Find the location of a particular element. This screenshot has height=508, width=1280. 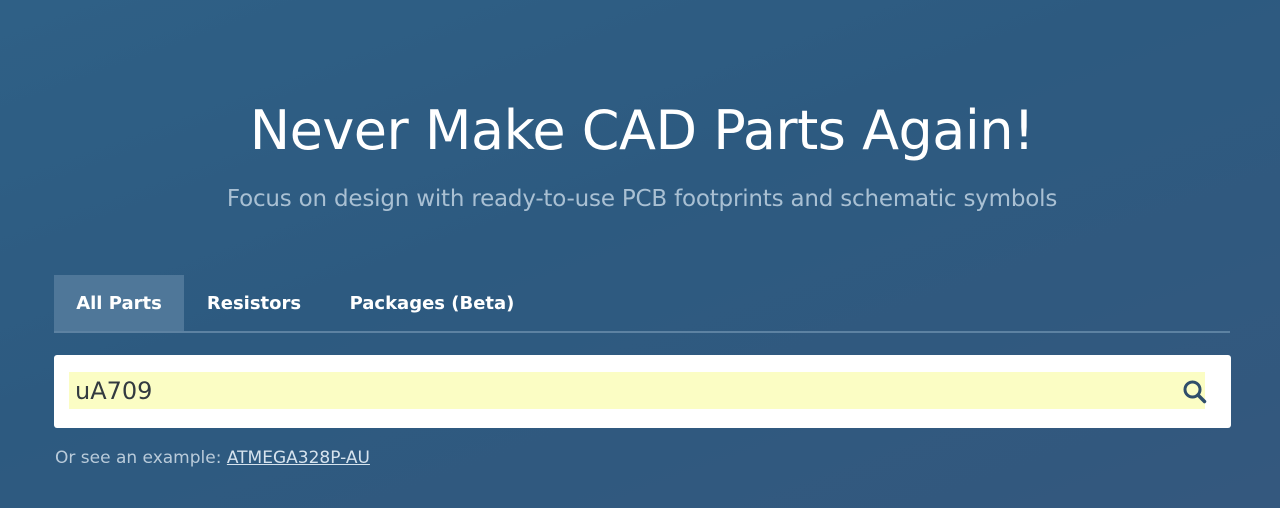

tab-resistors: Resistors is located at coordinates (254, 303).